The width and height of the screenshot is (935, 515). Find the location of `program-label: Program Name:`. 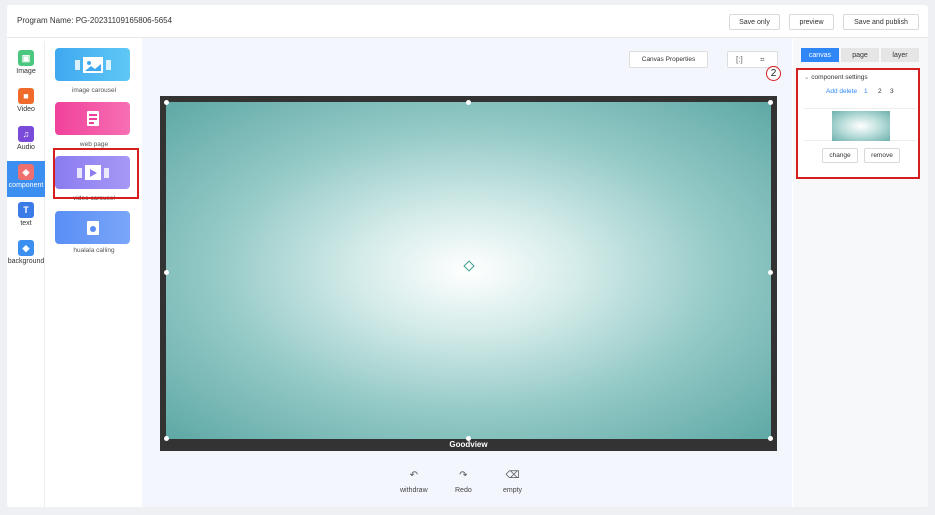

program-label: Program Name: is located at coordinates (45, 20).